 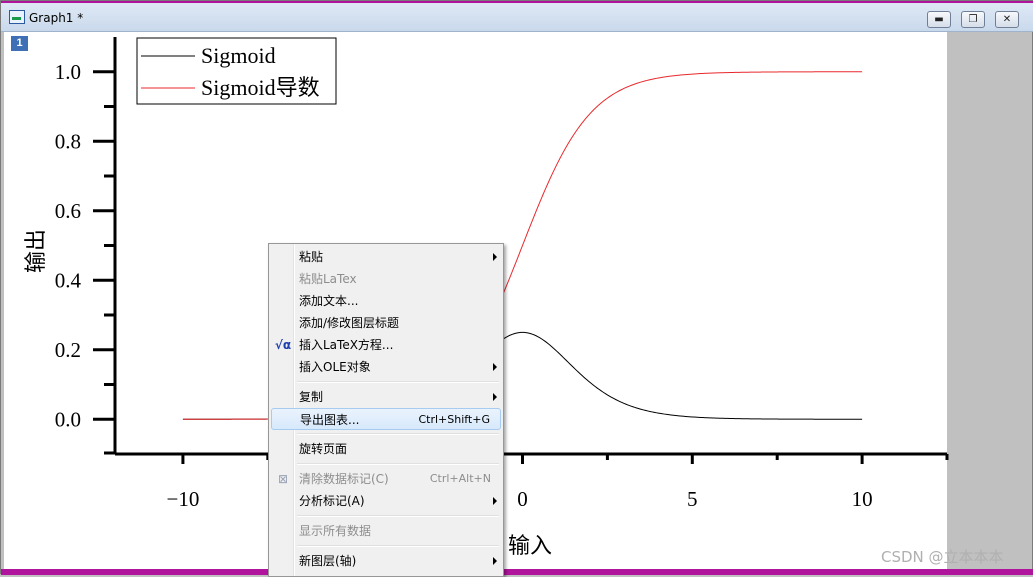 I want to click on menu-item-6: 复制, so click(x=386, y=397).